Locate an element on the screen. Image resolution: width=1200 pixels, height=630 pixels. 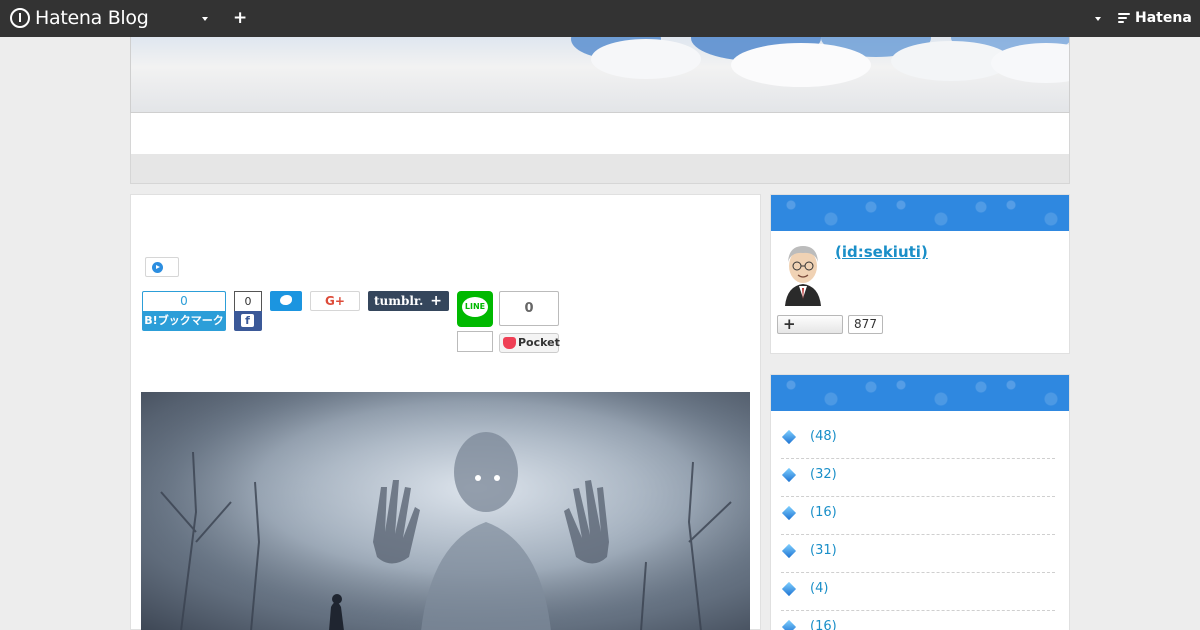
twitter-bird-icon is located at coordinates (286, 300).